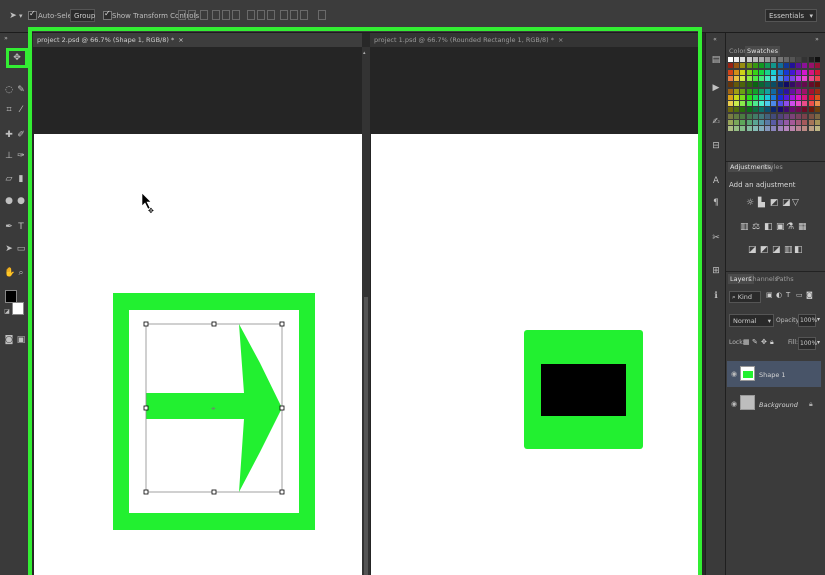 The width and height of the screenshot is (825, 575). What do you see at coordinates (764, 250) in the screenshot?
I see `posterize-icon: ◩` at bounding box center [764, 250].